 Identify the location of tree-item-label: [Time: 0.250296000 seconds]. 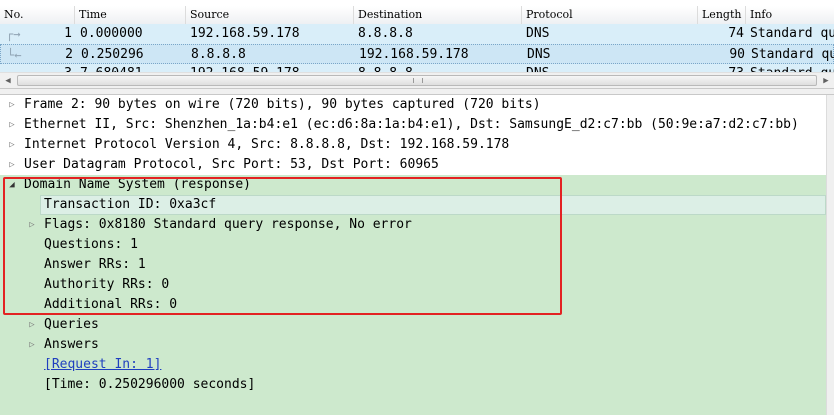
(150, 384).